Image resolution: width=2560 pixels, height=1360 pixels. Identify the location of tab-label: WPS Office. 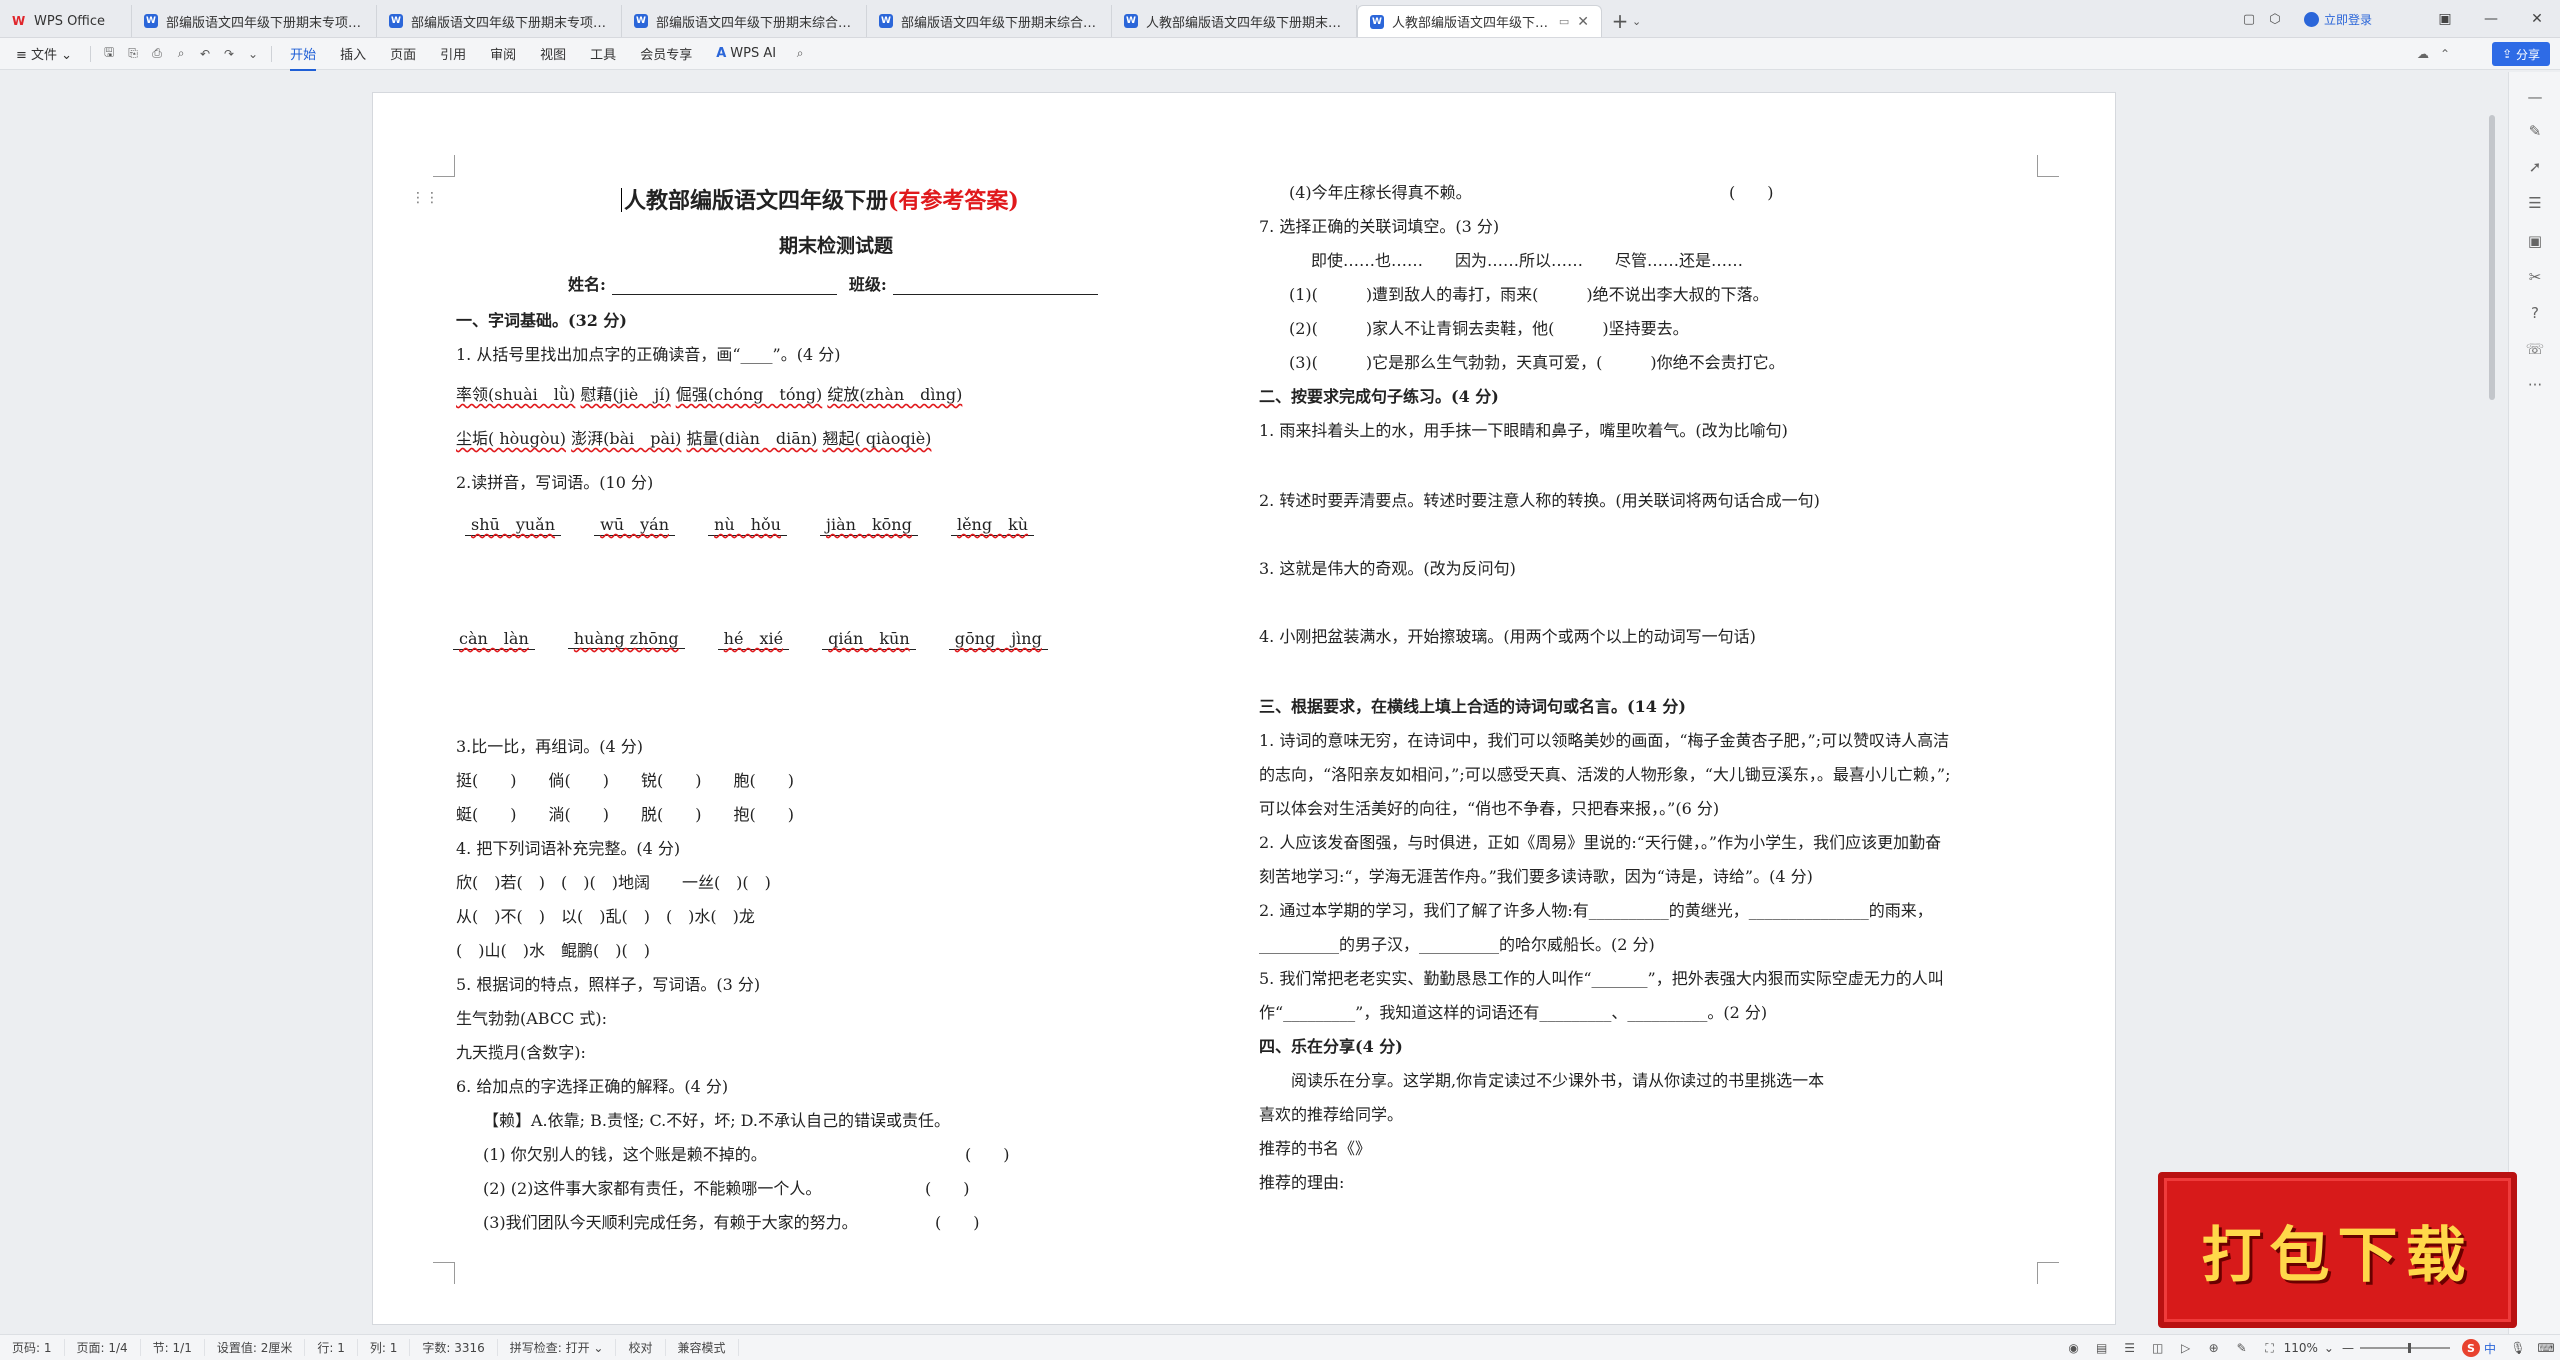
(70, 21).